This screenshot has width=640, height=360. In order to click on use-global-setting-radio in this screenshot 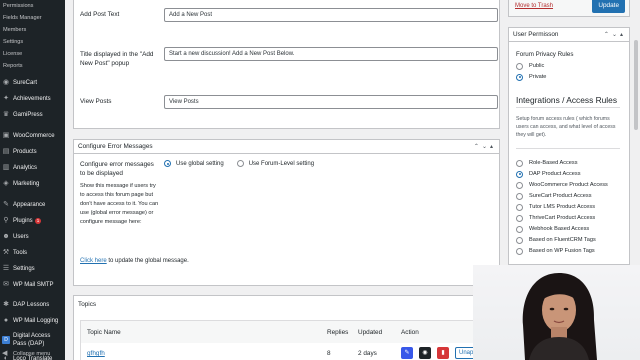, I will do `click(167, 163)`.